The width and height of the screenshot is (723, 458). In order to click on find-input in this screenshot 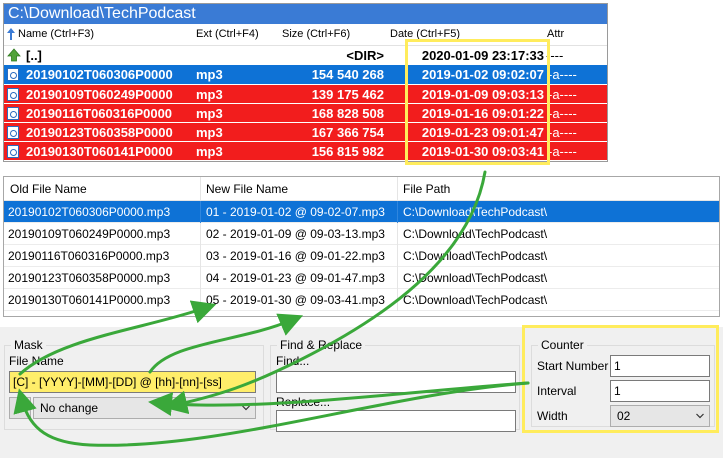, I will do `click(396, 382)`.